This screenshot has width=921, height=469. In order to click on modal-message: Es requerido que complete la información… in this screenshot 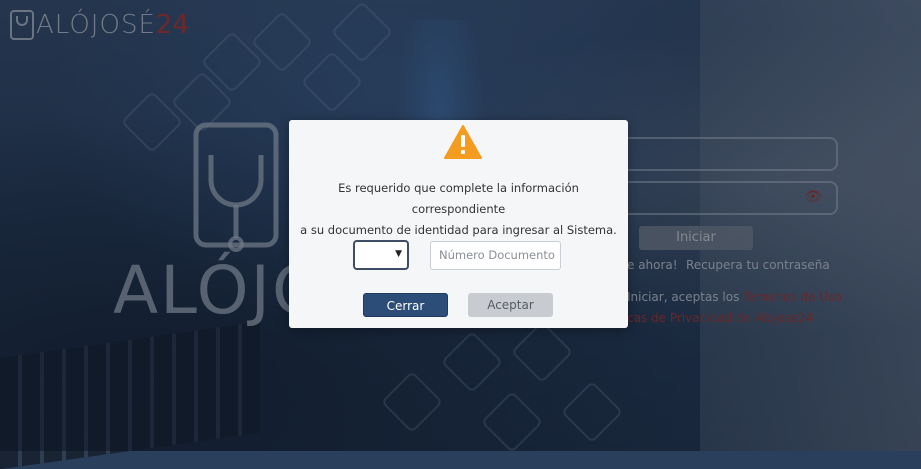, I will do `click(458, 209)`.